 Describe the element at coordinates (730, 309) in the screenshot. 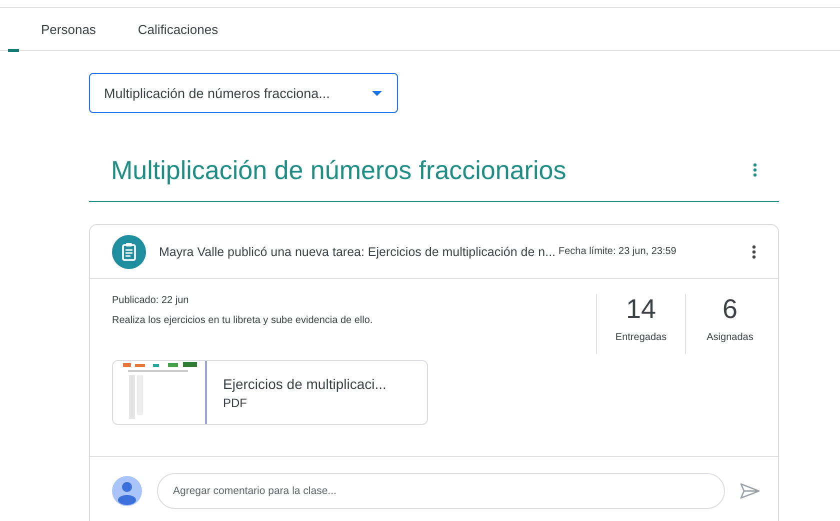

I see `stat-count: 6` at that location.